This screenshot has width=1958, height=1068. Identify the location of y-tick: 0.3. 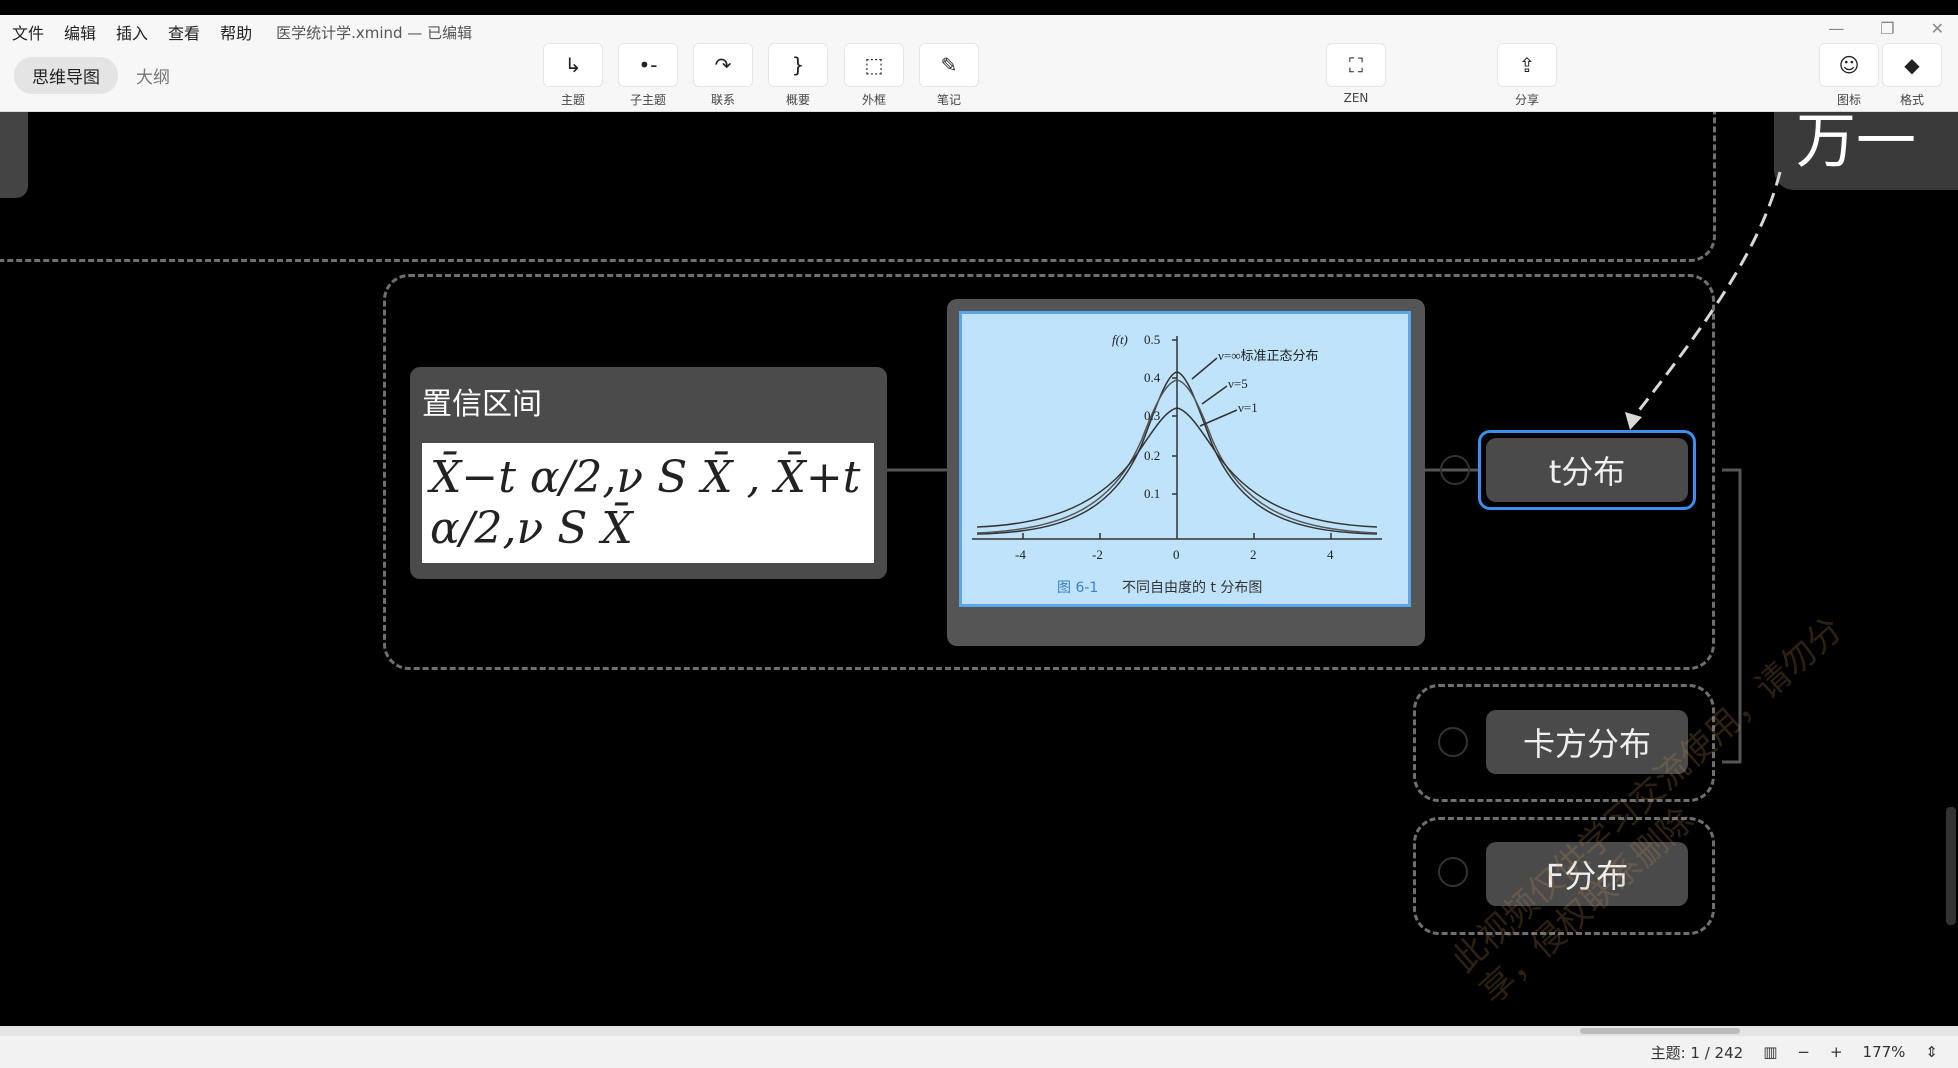
(1152, 415).